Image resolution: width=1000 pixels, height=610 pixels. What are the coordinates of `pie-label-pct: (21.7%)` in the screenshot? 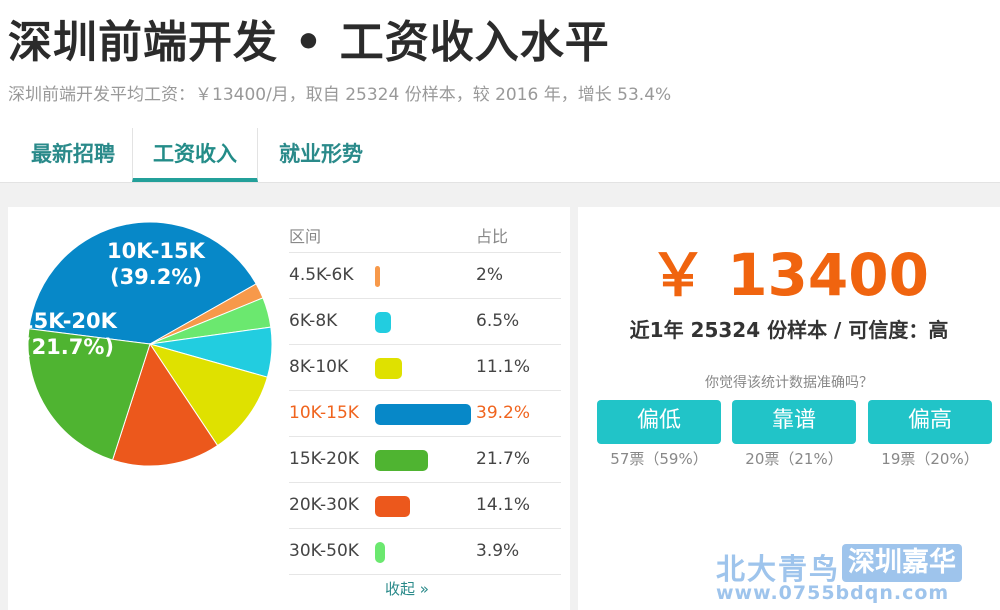 It's located at (68, 347).